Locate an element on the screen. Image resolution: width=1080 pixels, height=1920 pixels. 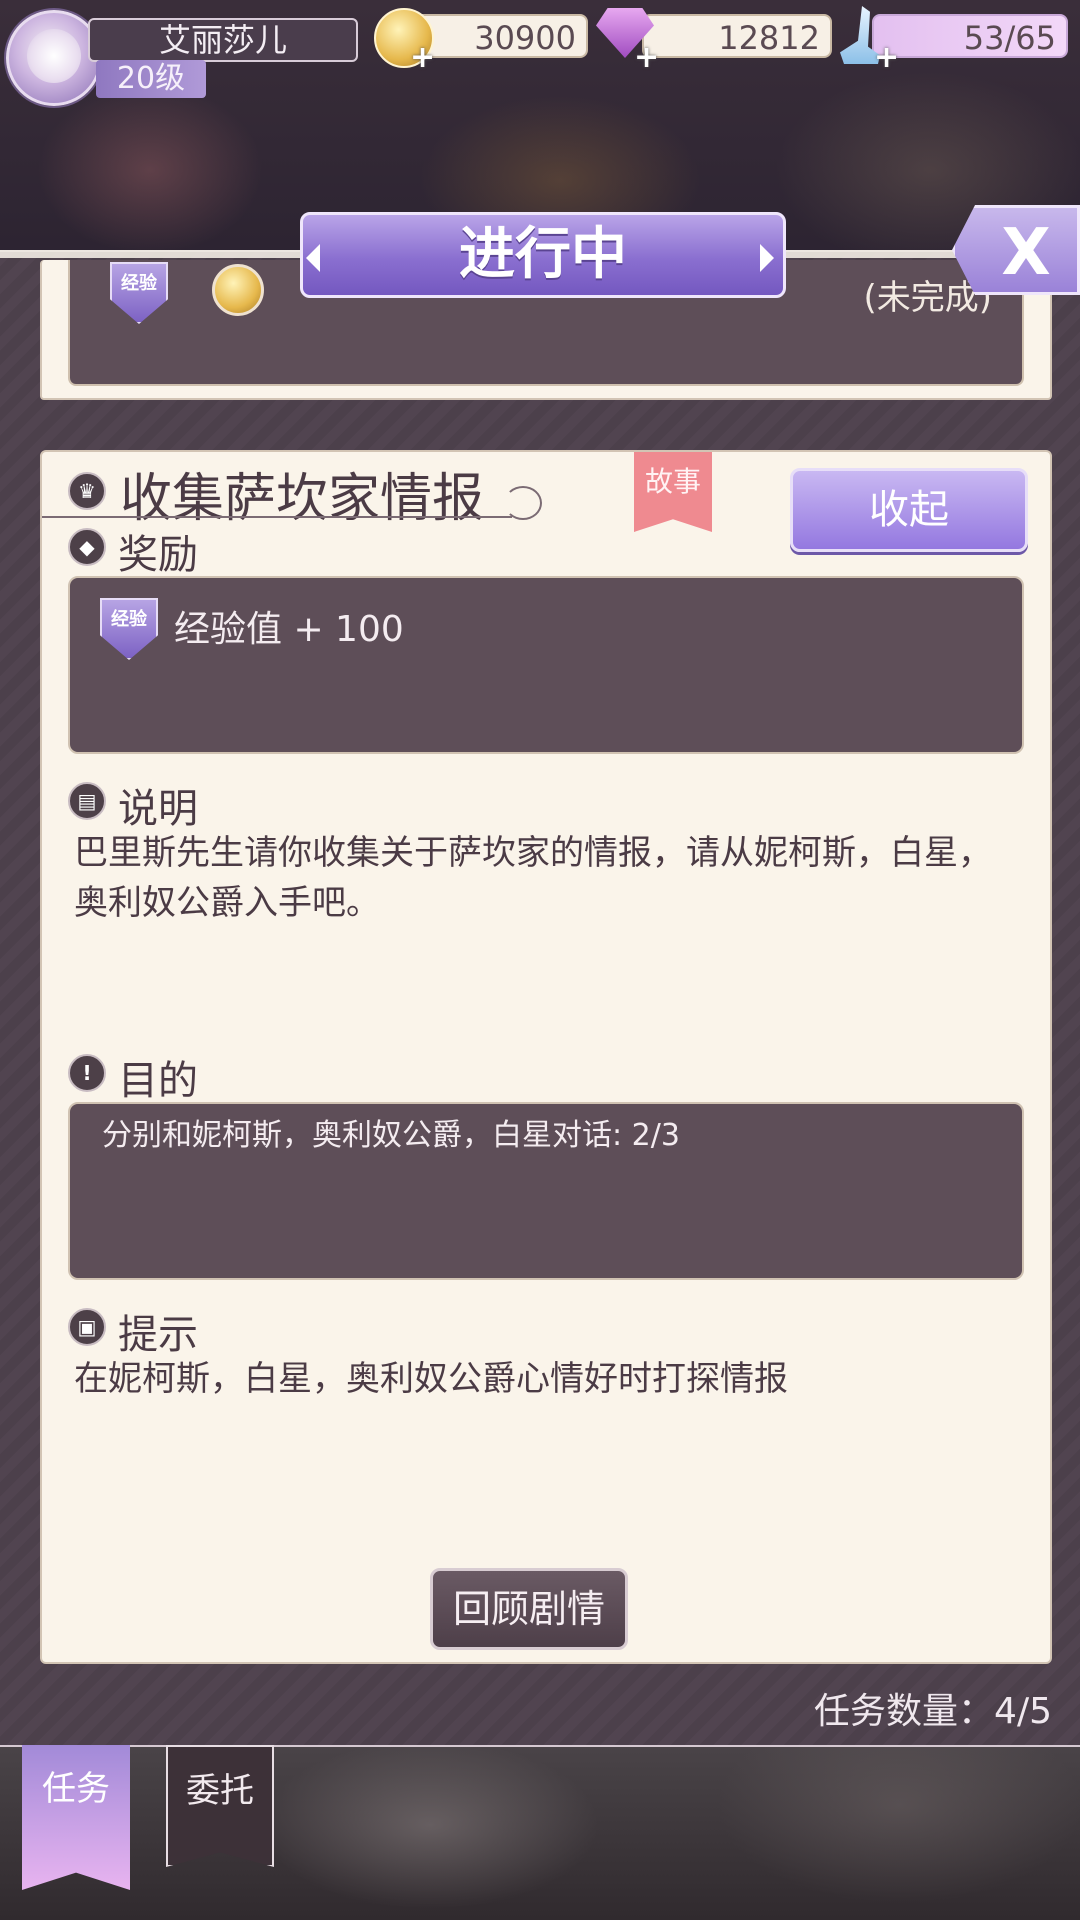
title-underline is located at coordinates (277, 517).